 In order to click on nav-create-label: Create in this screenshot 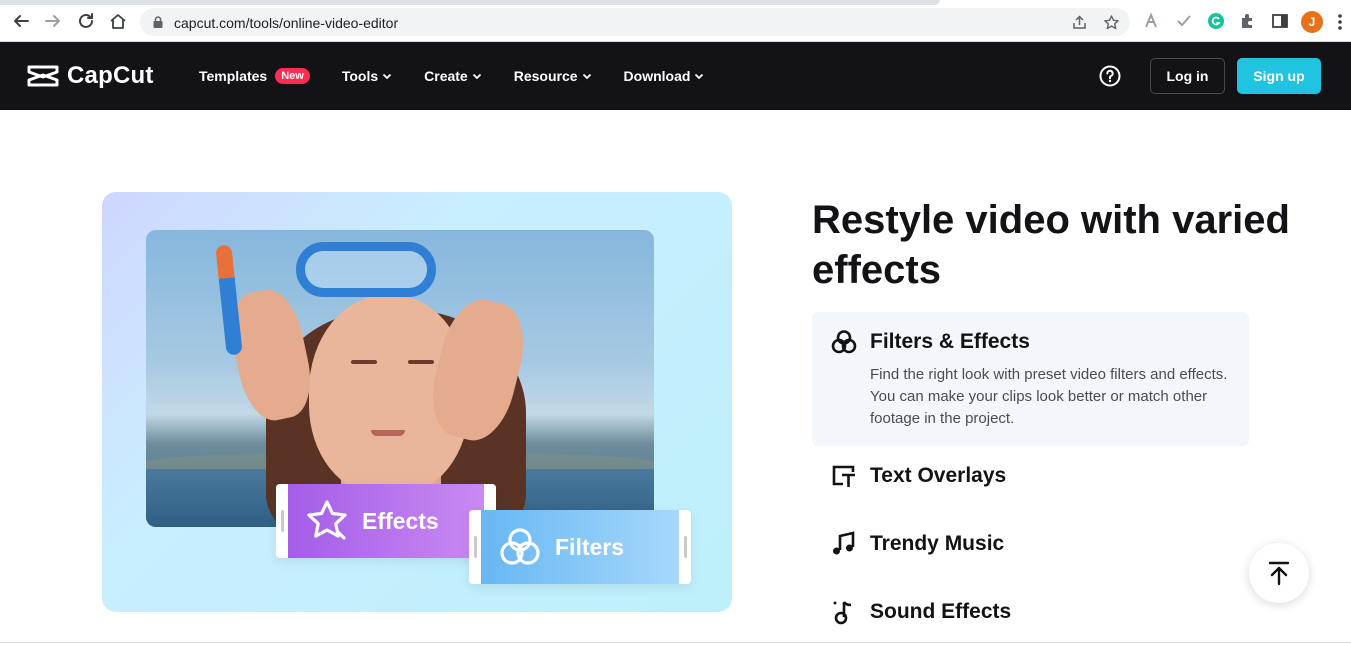, I will do `click(446, 76)`.